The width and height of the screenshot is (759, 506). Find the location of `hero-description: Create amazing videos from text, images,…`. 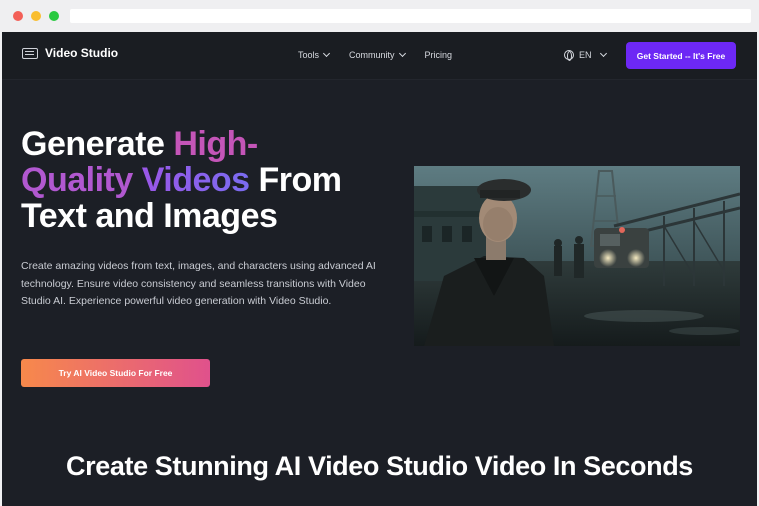

hero-description: Create amazing videos from text, images,… is located at coordinates (198, 283).